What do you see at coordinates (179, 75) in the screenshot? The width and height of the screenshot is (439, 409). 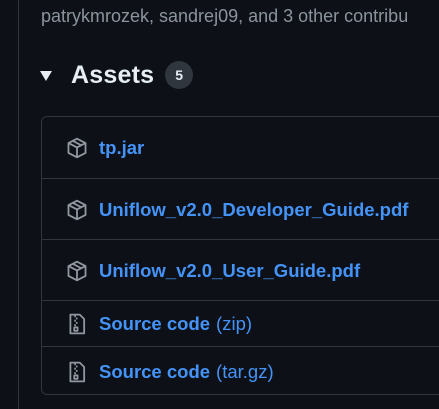 I see `assets-count-badge: 5` at bounding box center [179, 75].